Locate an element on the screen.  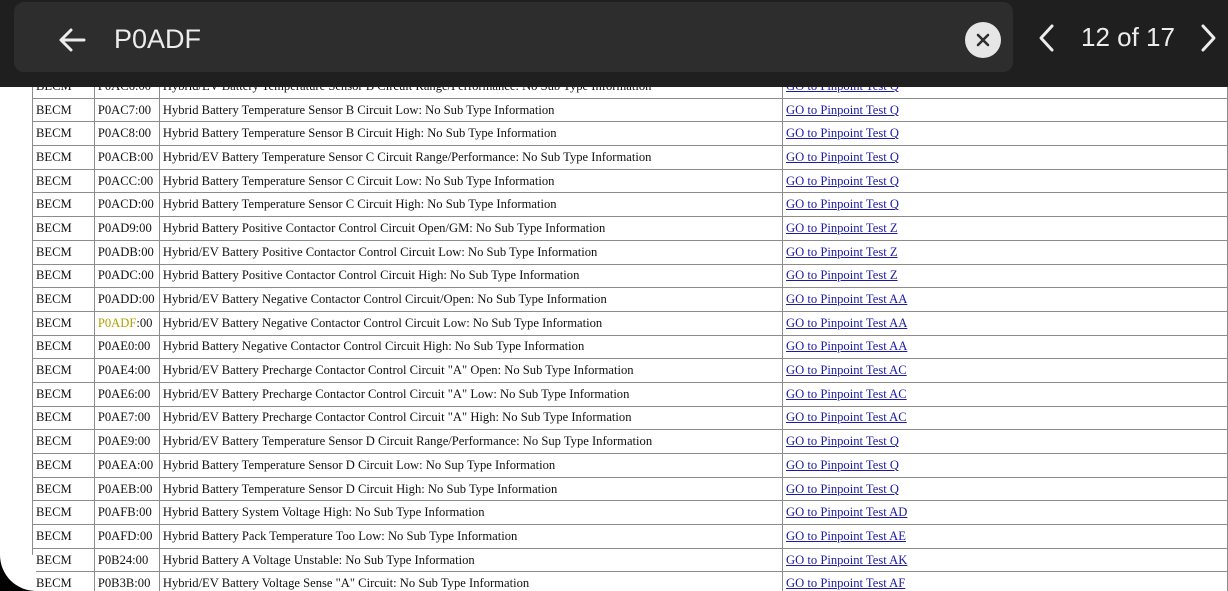
dtc-code-cell: P0ACC:00 is located at coordinates (126, 181).